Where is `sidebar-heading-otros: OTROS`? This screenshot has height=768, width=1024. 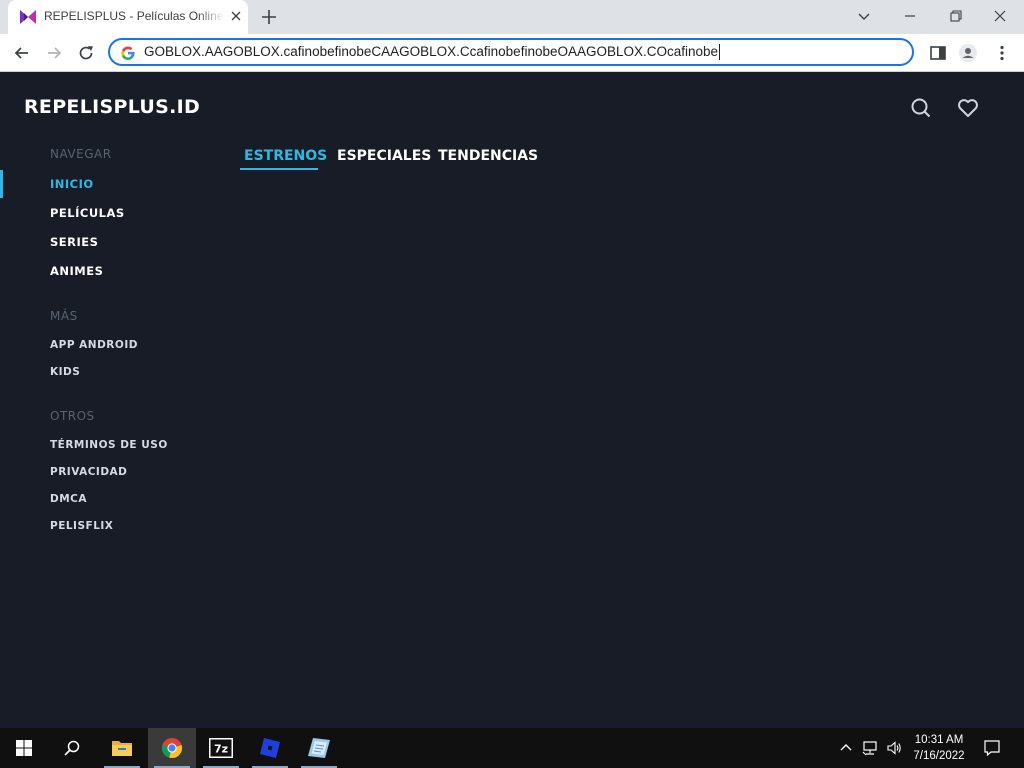
sidebar-heading-otros: OTROS is located at coordinates (72, 416).